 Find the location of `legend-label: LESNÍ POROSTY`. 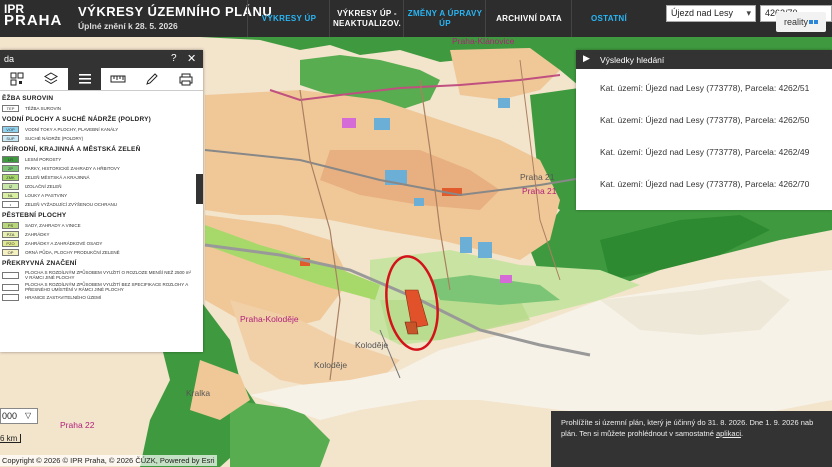

legend-label: LESNÍ POROSTY is located at coordinates (43, 159).